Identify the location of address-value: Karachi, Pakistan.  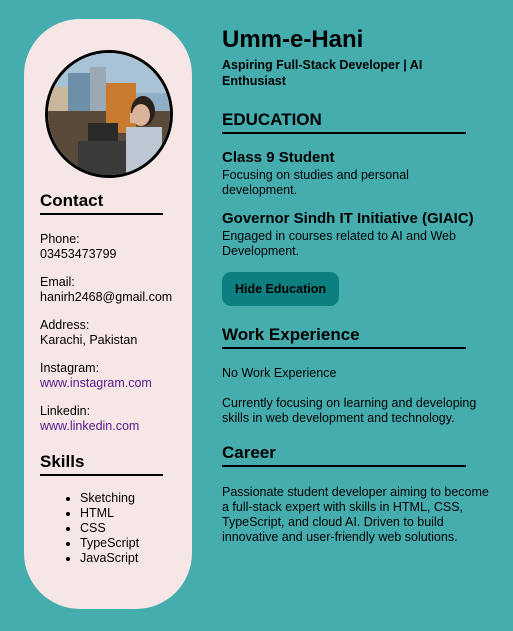
(89, 340).